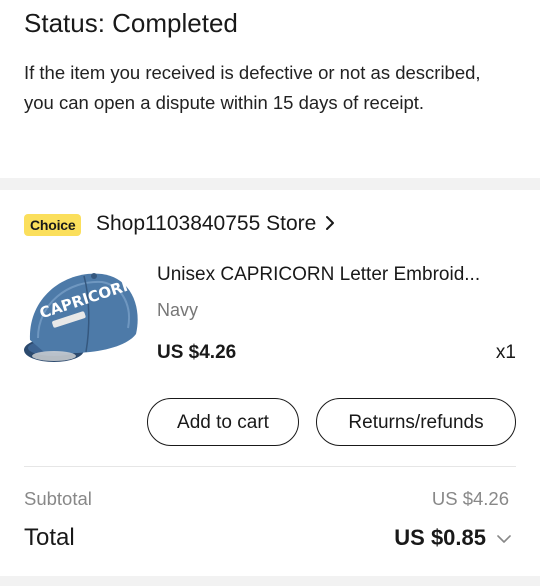 The height and width of the screenshot is (586, 540). What do you see at coordinates (270, 581) in the screenshot?
I see `bottom-divider` at bounding box center [270, 581].